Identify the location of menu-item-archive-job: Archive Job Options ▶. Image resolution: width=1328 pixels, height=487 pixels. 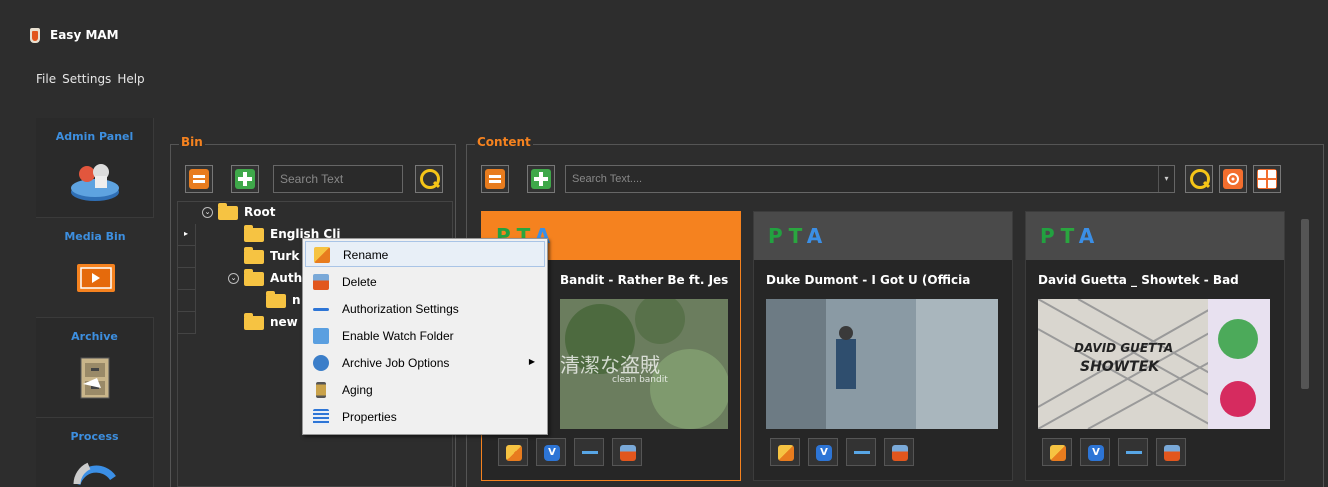
(425, 363).